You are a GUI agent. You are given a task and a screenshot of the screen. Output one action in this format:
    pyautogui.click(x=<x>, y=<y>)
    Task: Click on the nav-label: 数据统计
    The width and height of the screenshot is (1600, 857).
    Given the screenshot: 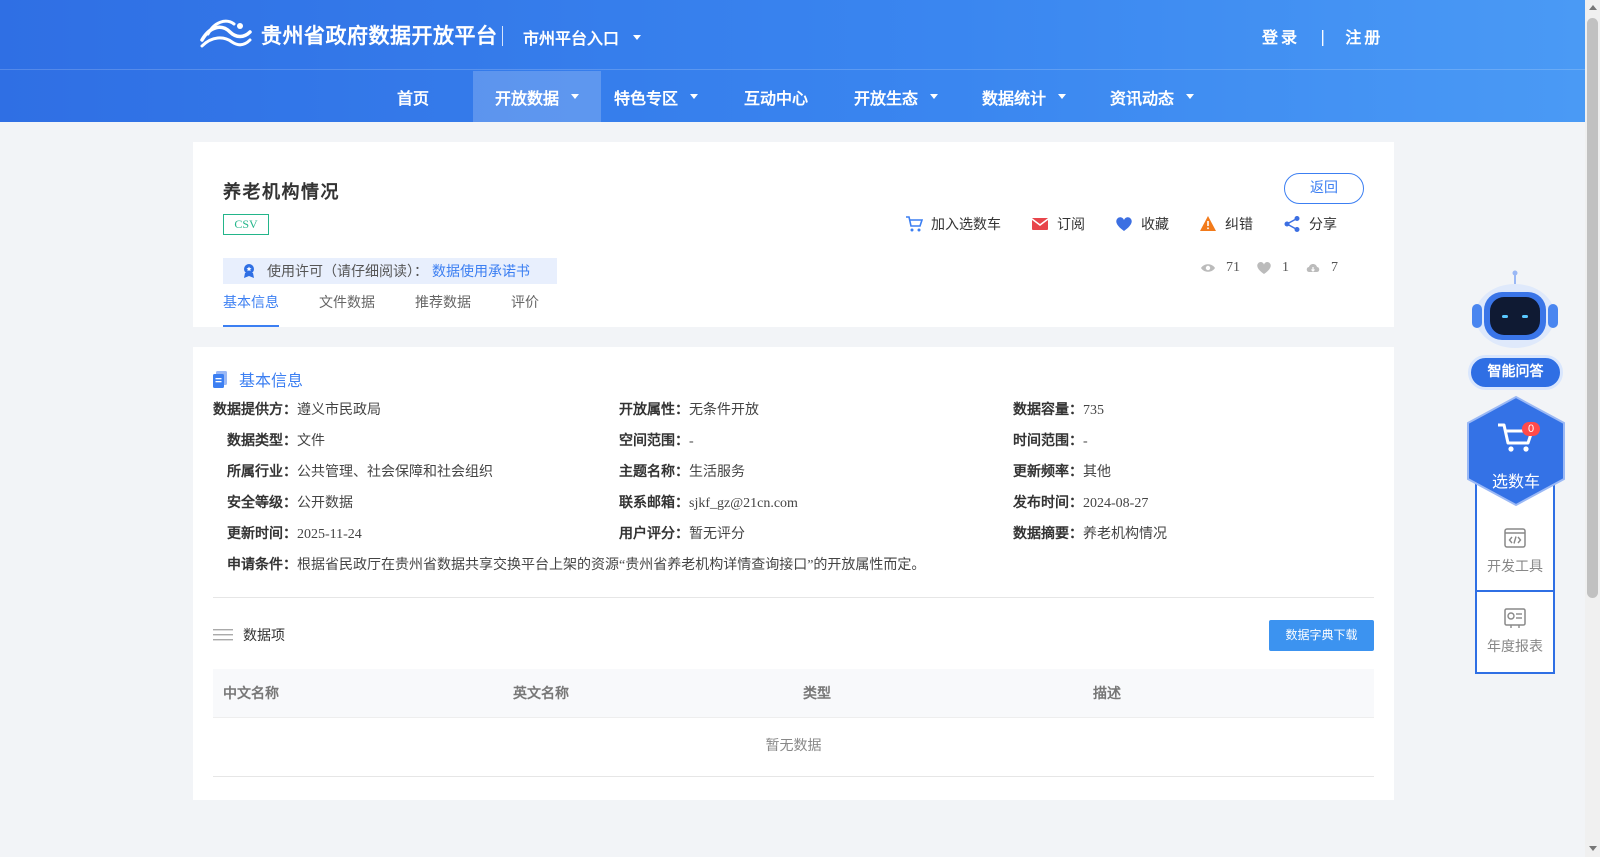 What is the action you would take?
    pyautogui.click(x=1013, y=98)
    